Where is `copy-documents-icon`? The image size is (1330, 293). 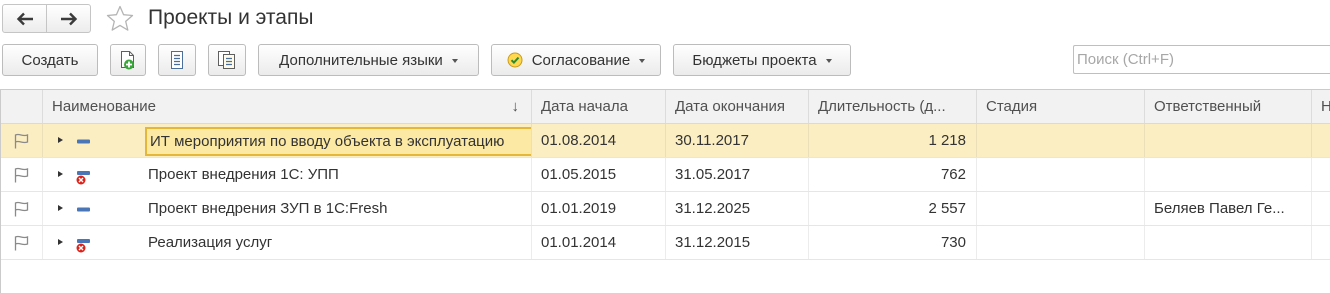
copy-documents-icon is located at coordinates (226, 60).